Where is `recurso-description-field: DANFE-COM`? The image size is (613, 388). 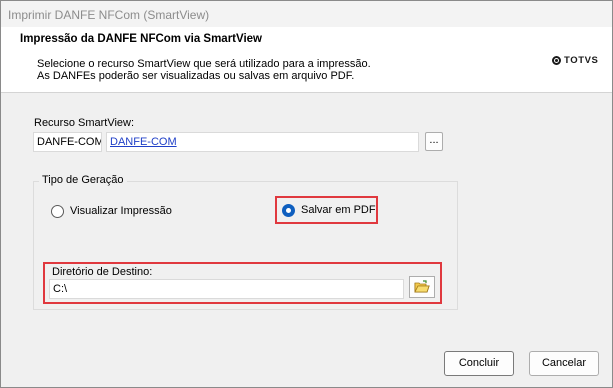
recurso-description-field: DANFE-COM is located at coordinates (262, 142).